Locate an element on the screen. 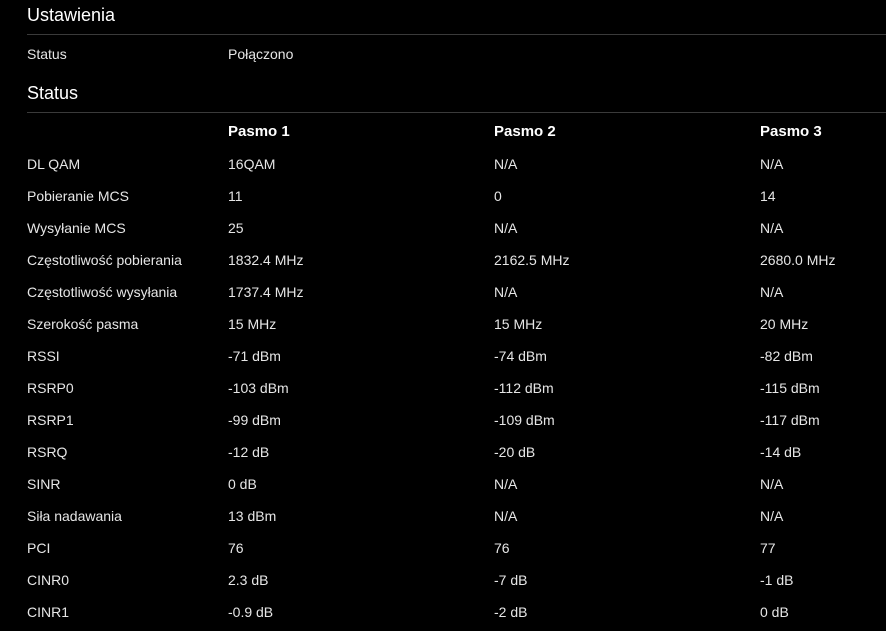 The width and height of the screenshot is (886, 631). row-label: Częstotliwość pobierania is located at coordinates (104, 260).